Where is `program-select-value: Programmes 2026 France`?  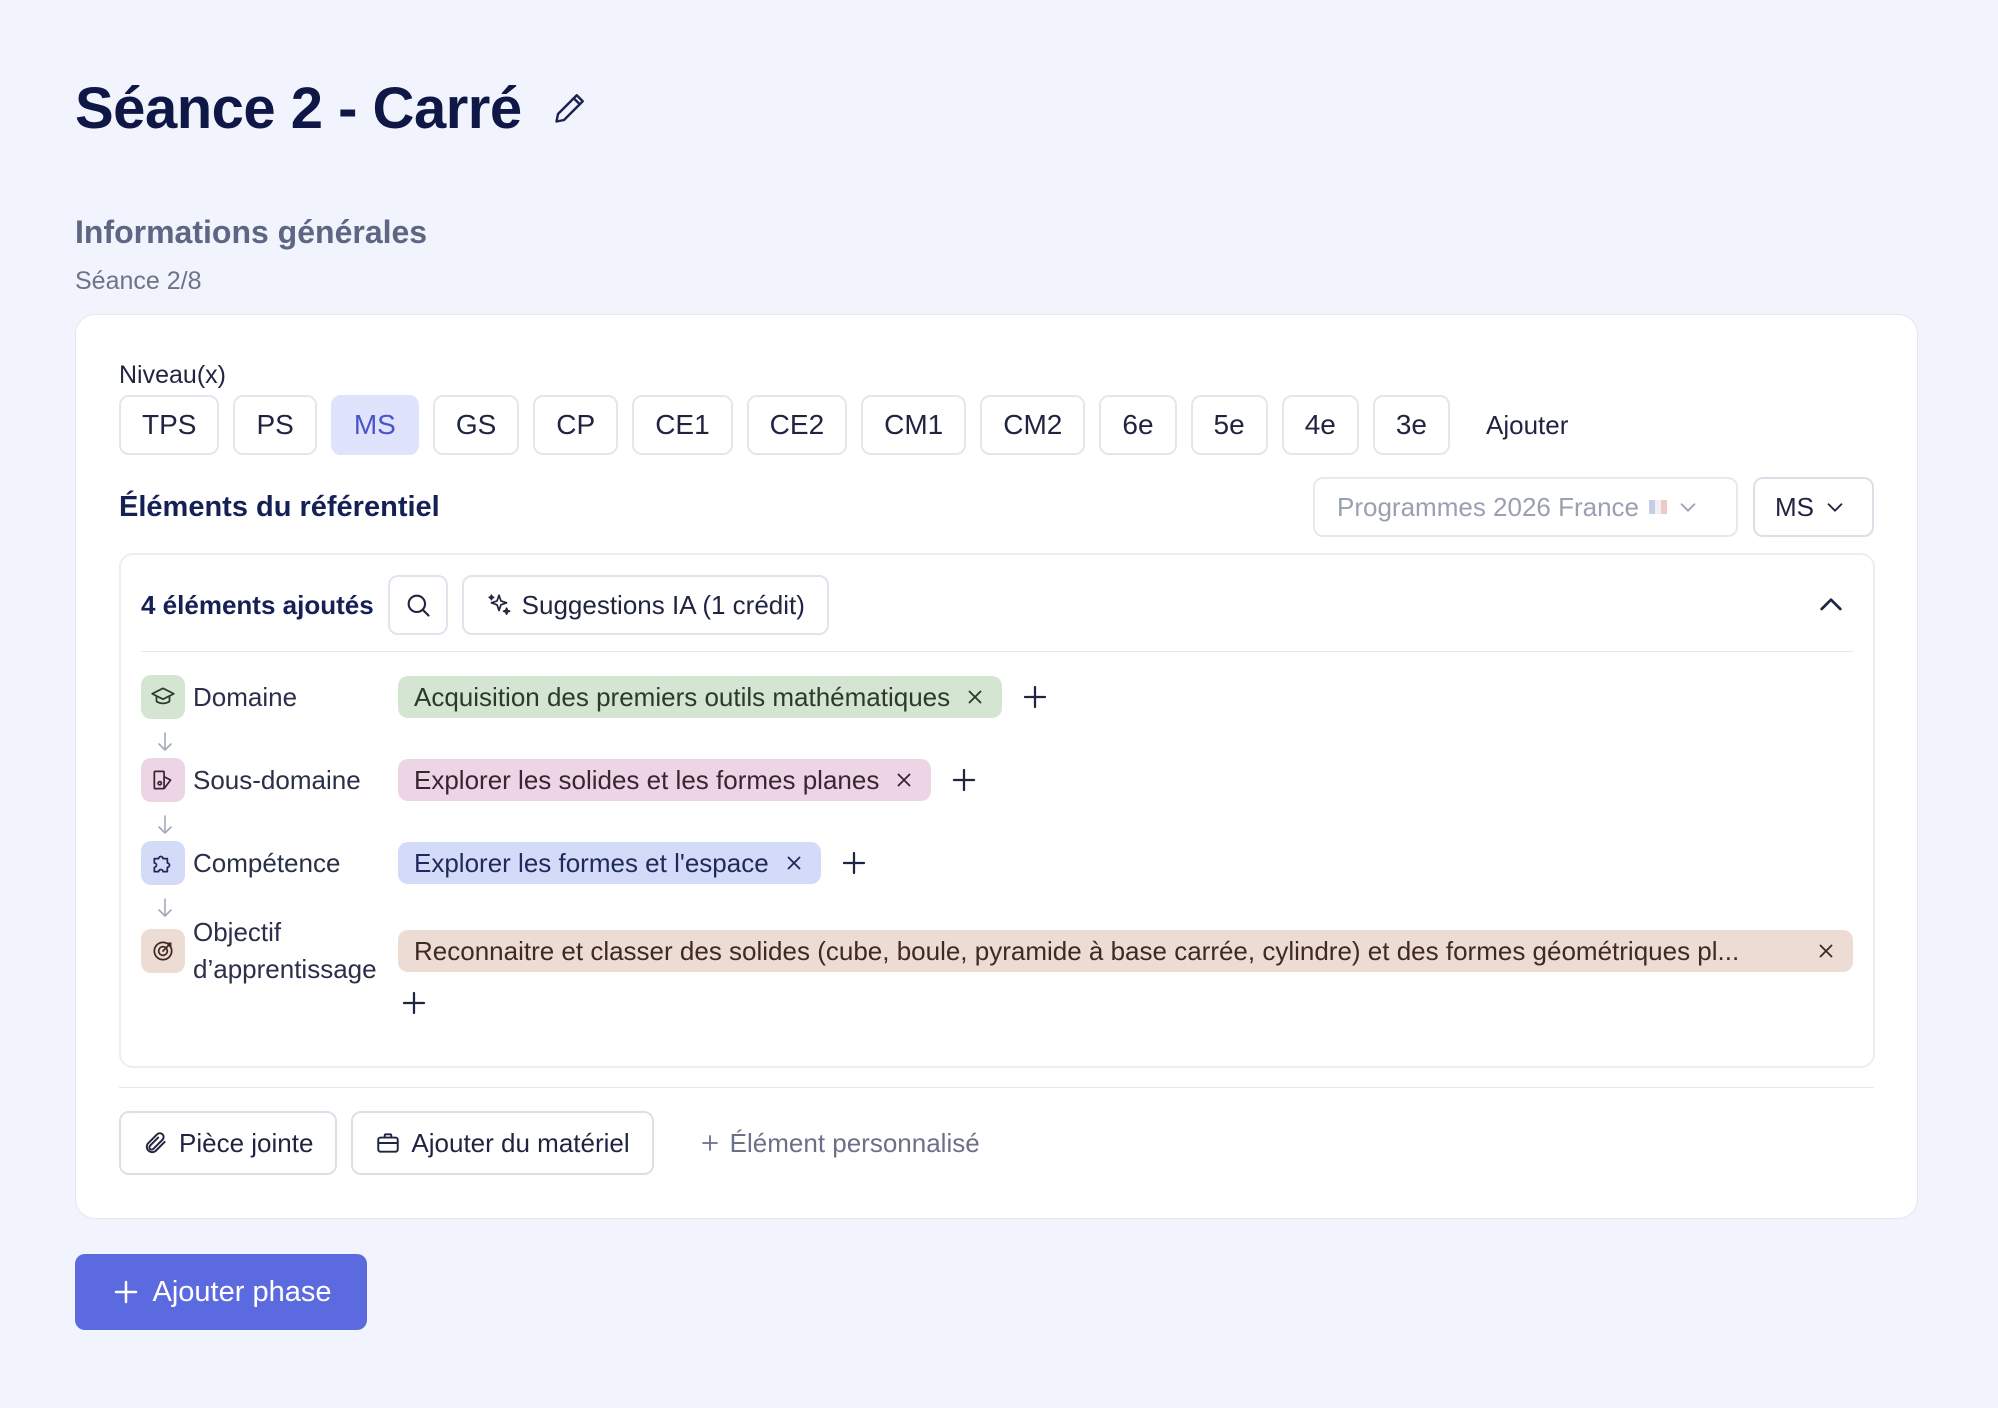 program-select-value: Programmes 2026 France is located at coordinates (1488, 506).